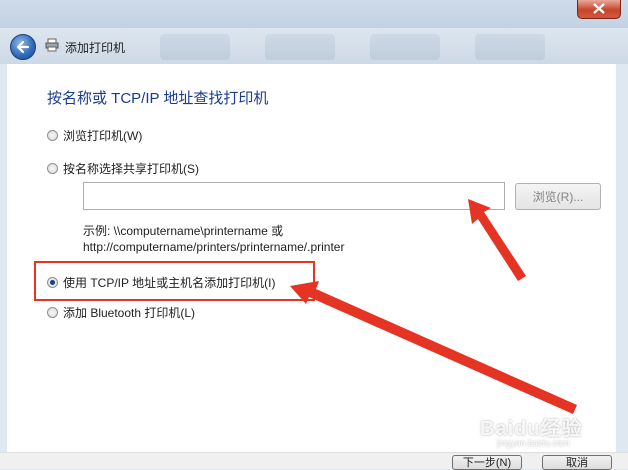  Describe the element at coordinates (433, 347) in the screenshot. I see `annotation-arrow-to-option` at that location.